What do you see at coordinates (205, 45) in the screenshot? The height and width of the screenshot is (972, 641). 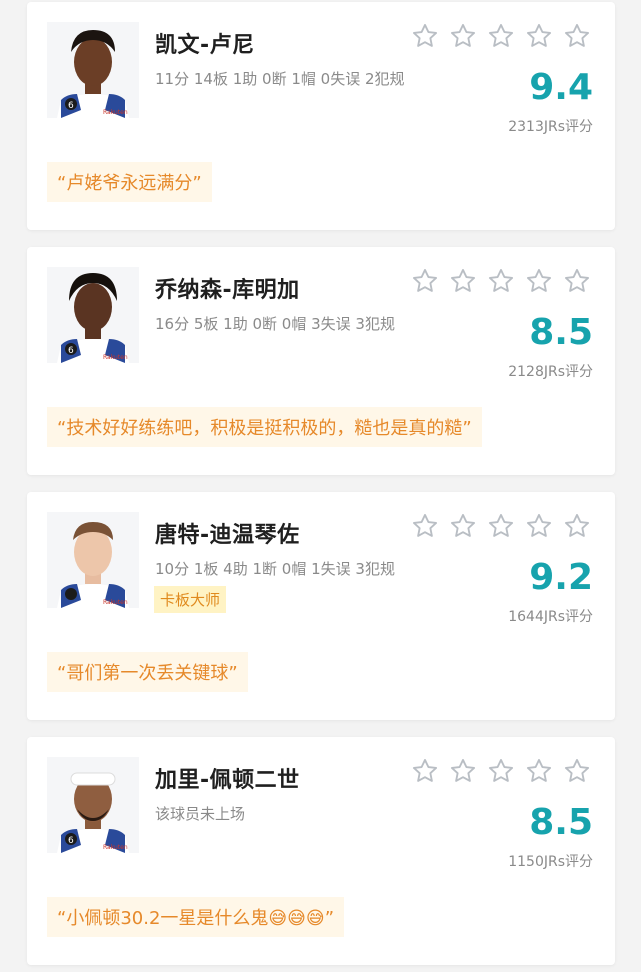 I see `player-name: 凯文-卢尼` at bounding box center [205, 45].